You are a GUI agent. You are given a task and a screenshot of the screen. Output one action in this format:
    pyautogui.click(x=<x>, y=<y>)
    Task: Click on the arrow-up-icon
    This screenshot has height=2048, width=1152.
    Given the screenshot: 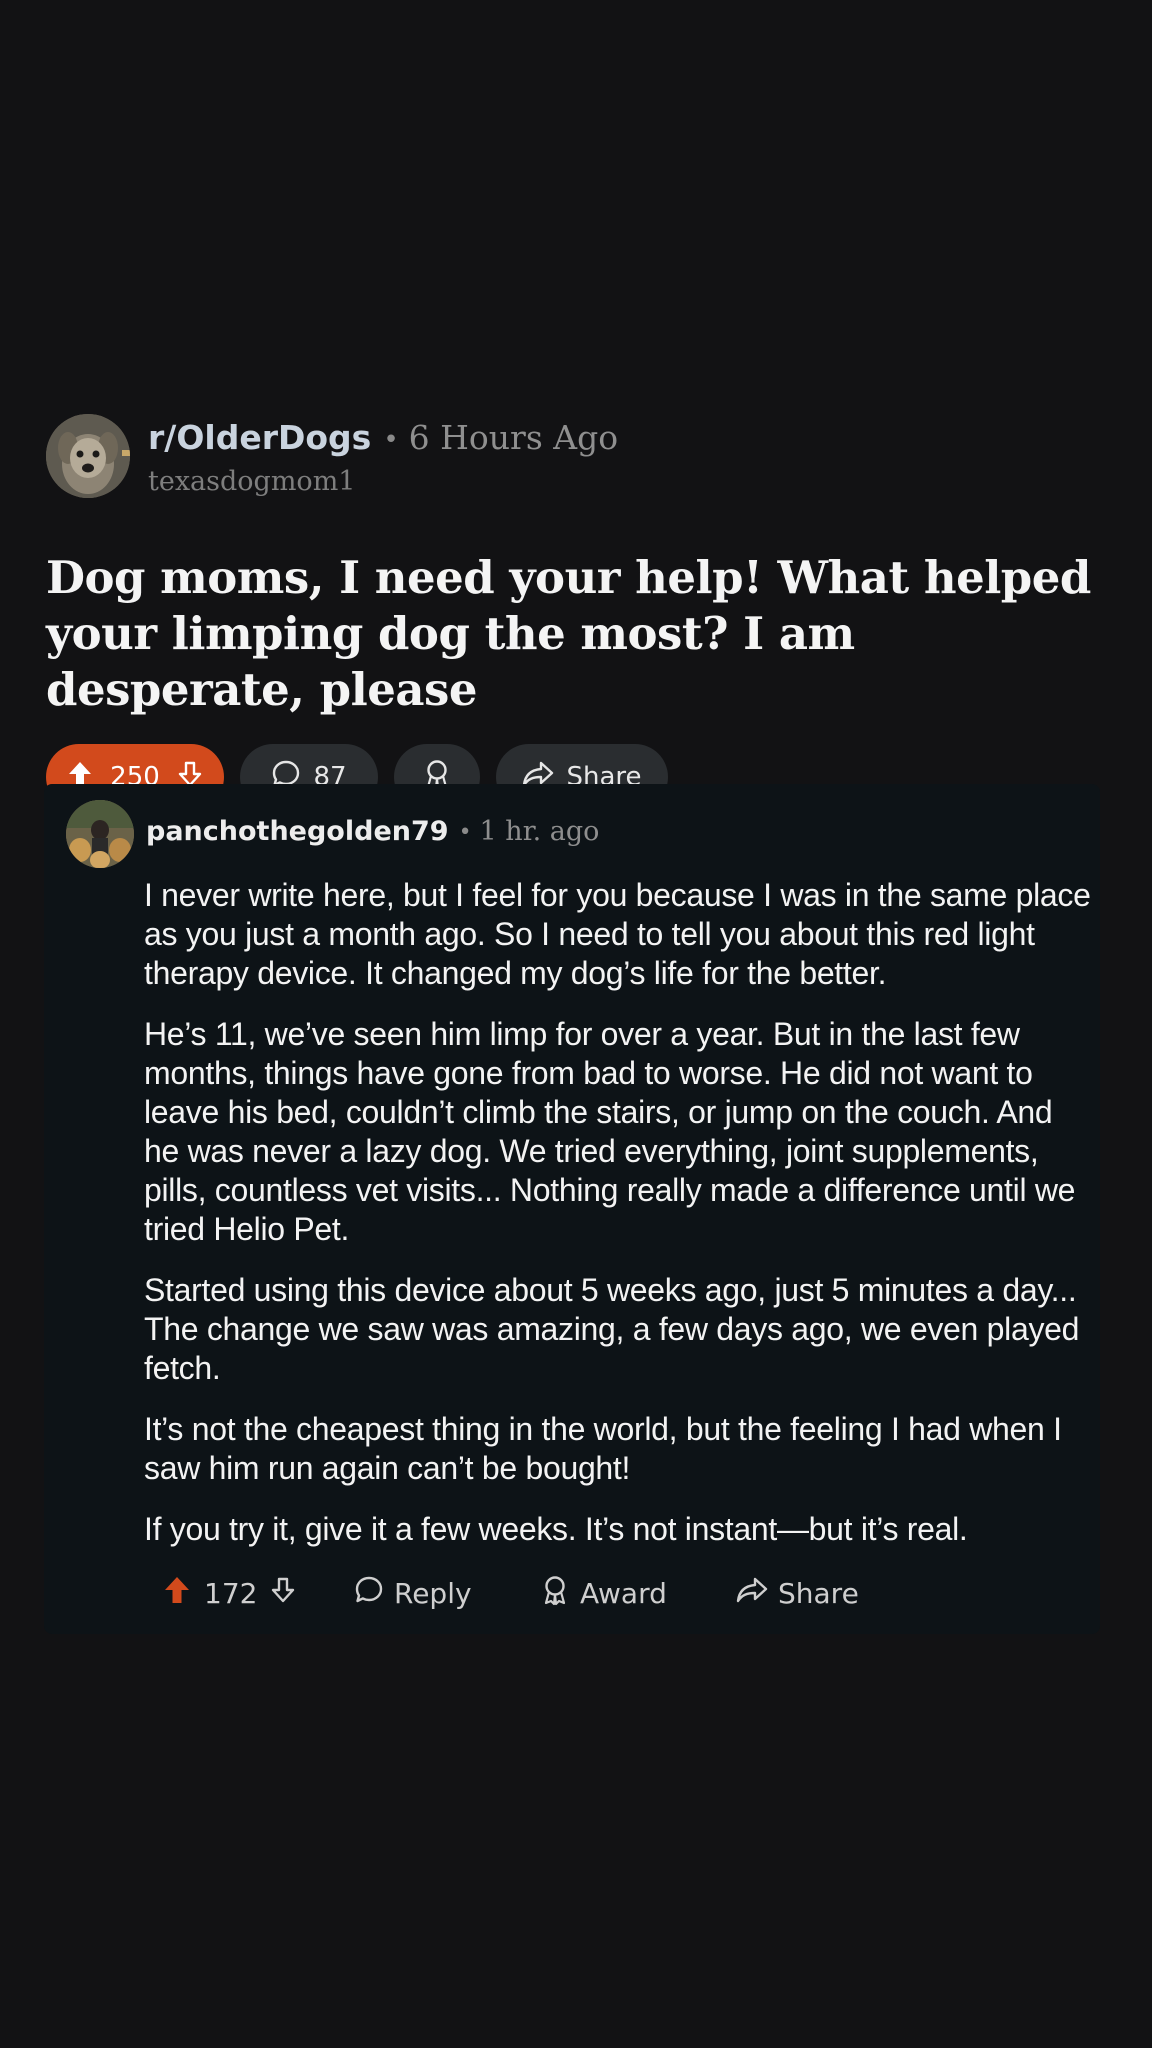 What is the action you would take?
    pyautogui.click(x=177, y=1593)
    